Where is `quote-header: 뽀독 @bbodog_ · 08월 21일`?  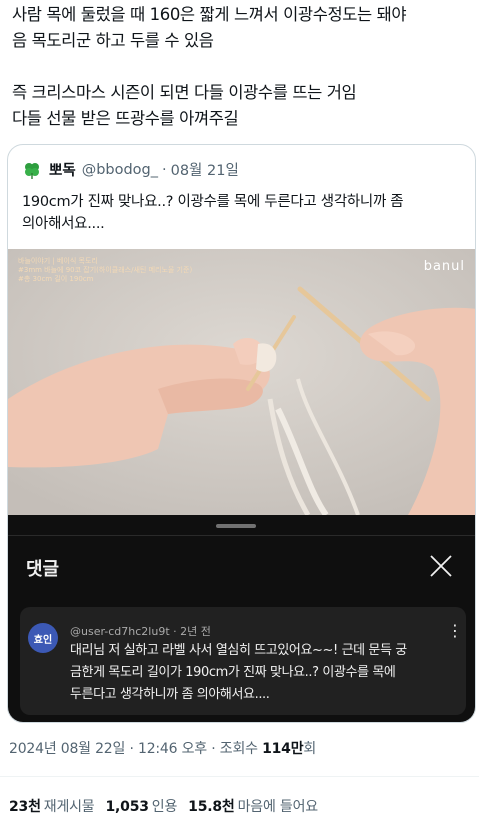 quote-header: 뽀독 @bbodog_ · 08월 21일 is located at coordinates (130, 169).